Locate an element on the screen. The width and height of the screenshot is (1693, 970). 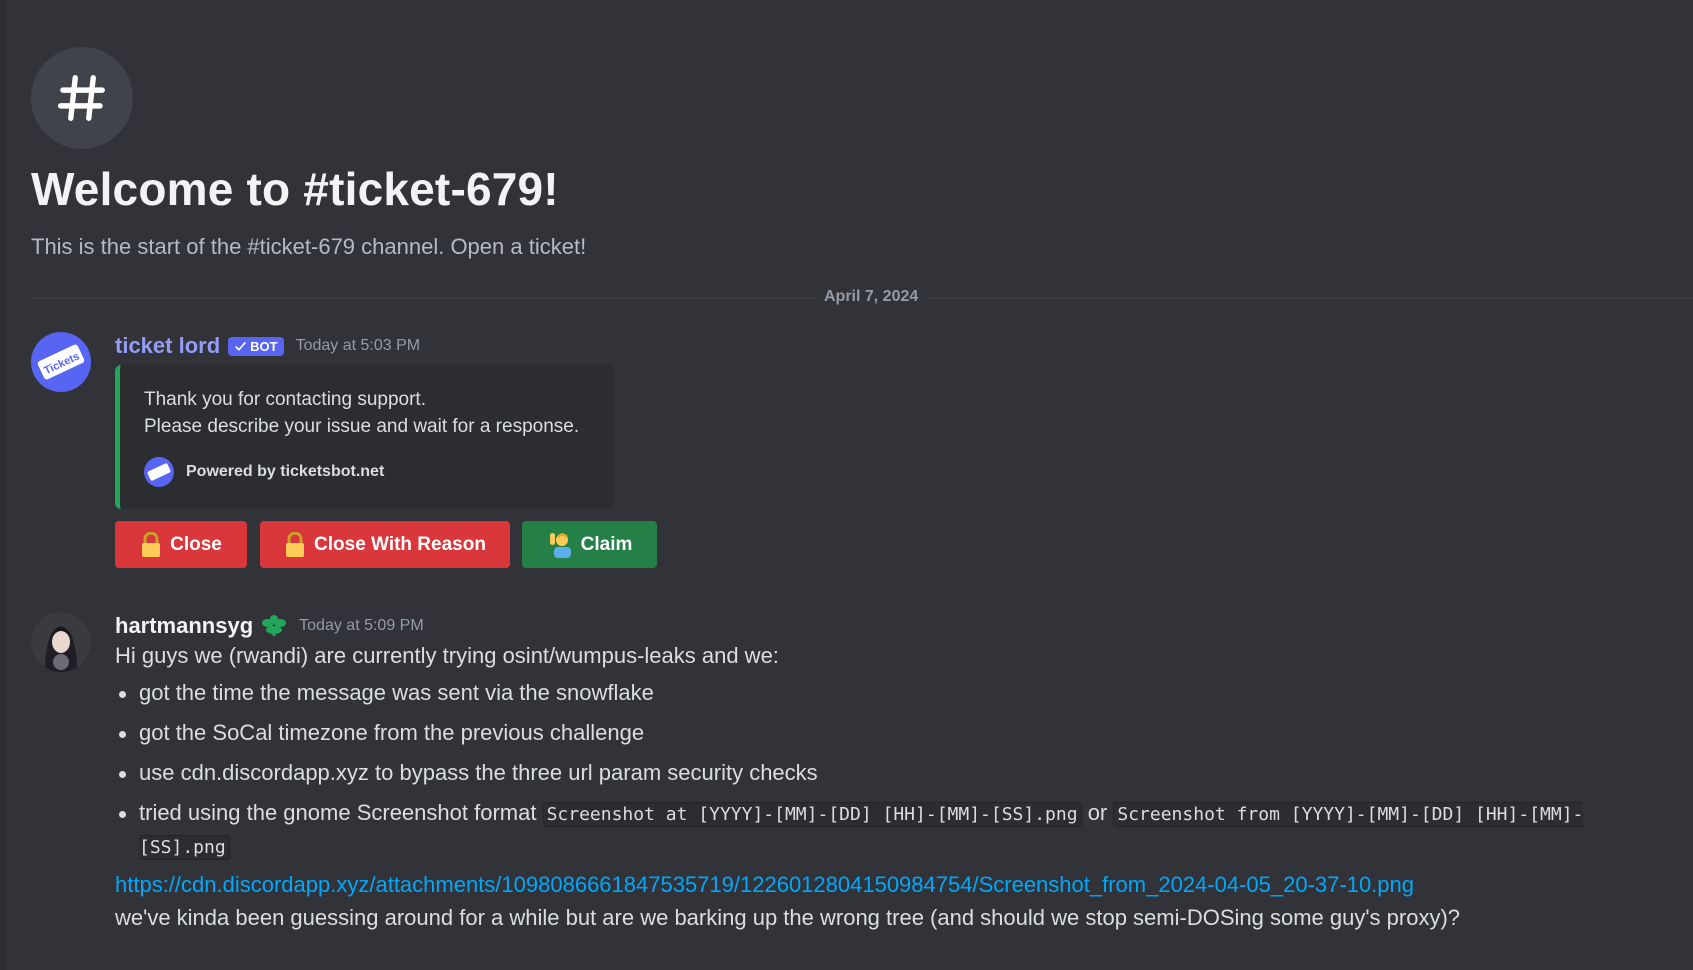
bullet4-text: tried using the gnome Screenshot format is located at coordinates (341, 812).